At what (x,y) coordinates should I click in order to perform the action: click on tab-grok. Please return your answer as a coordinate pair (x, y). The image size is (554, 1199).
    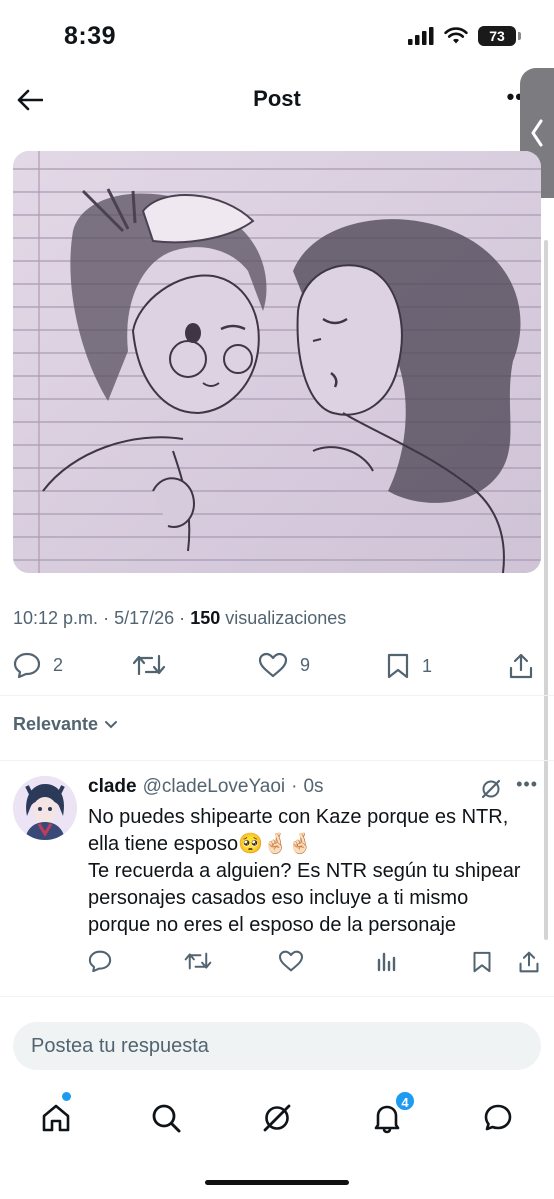
    Looking at the image, I should click on (277, 1118).